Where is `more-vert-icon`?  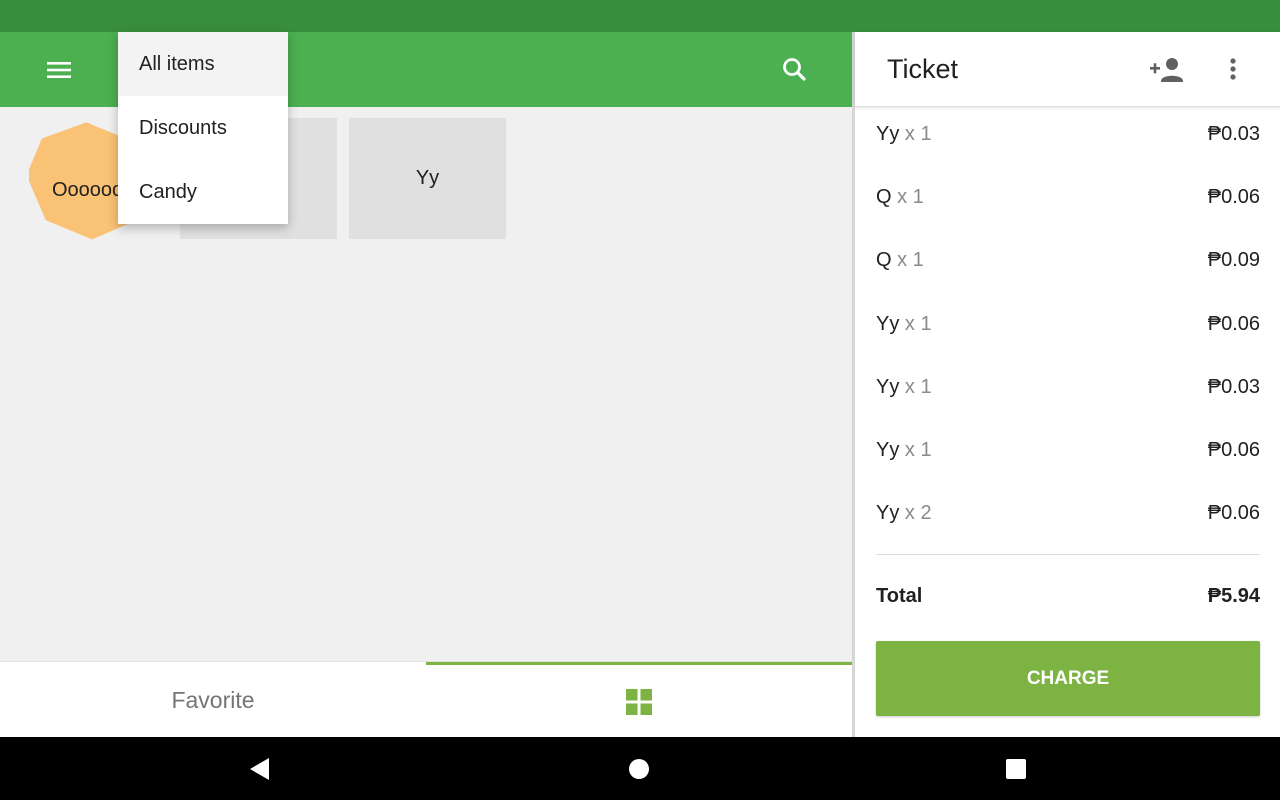 more-vert-icon is located at coordinates (1233, 69).